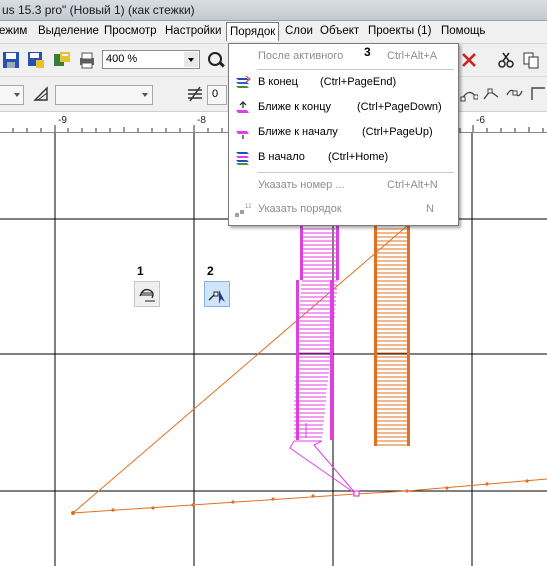 This screenshot has width=547, height=566. Describe the element at coordinates (193, 31) in the screenshot. I see `menu-settings: Настройки` at that location.